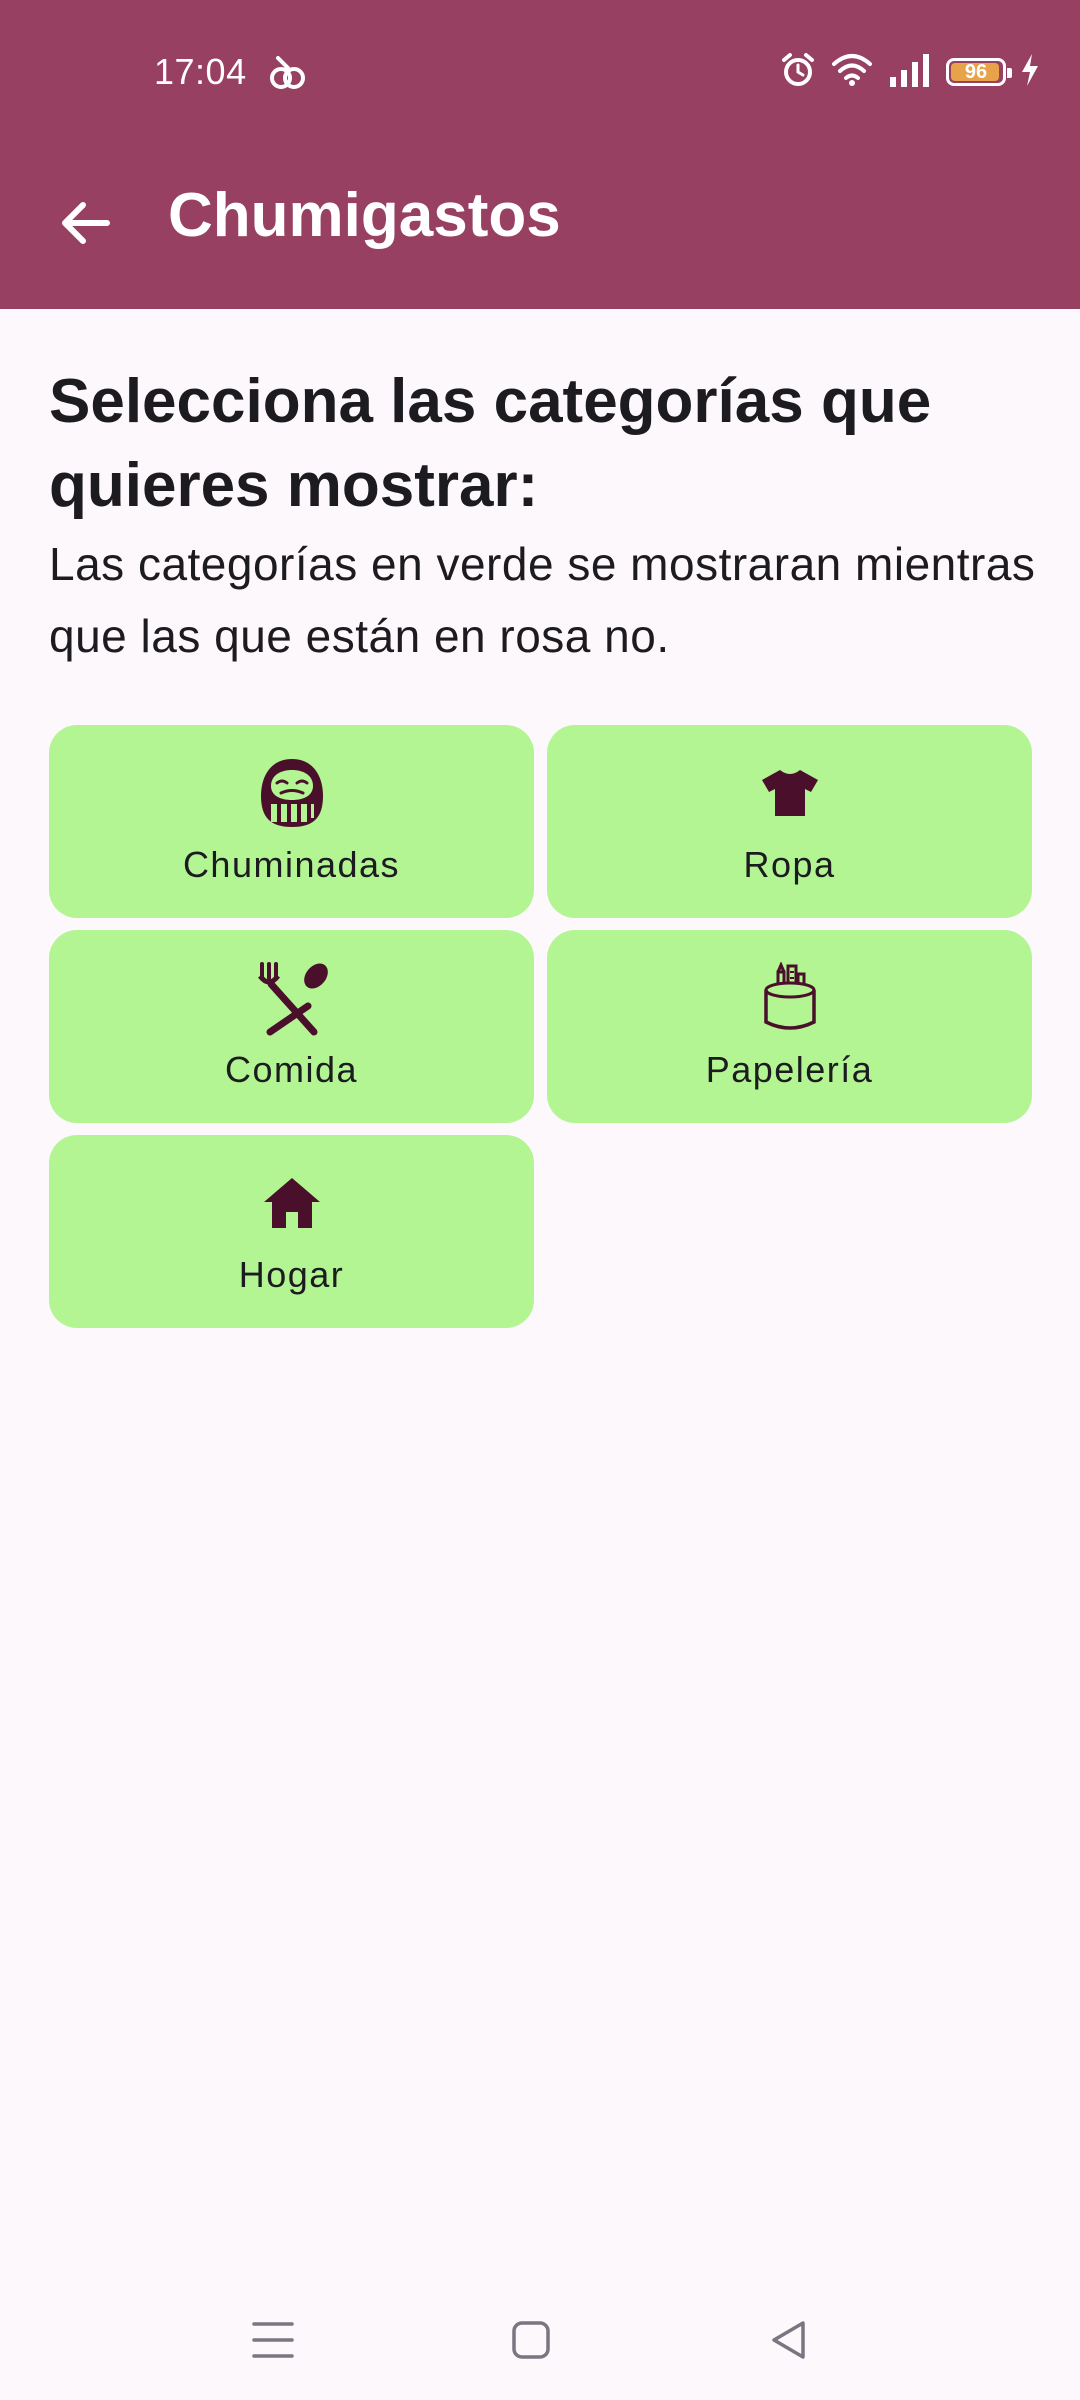 The image size is (1080, 2400). What do you see at coordinates (852, 72) in the screenshot?
I see `wifi-icon` at bounding box center [852, 72].